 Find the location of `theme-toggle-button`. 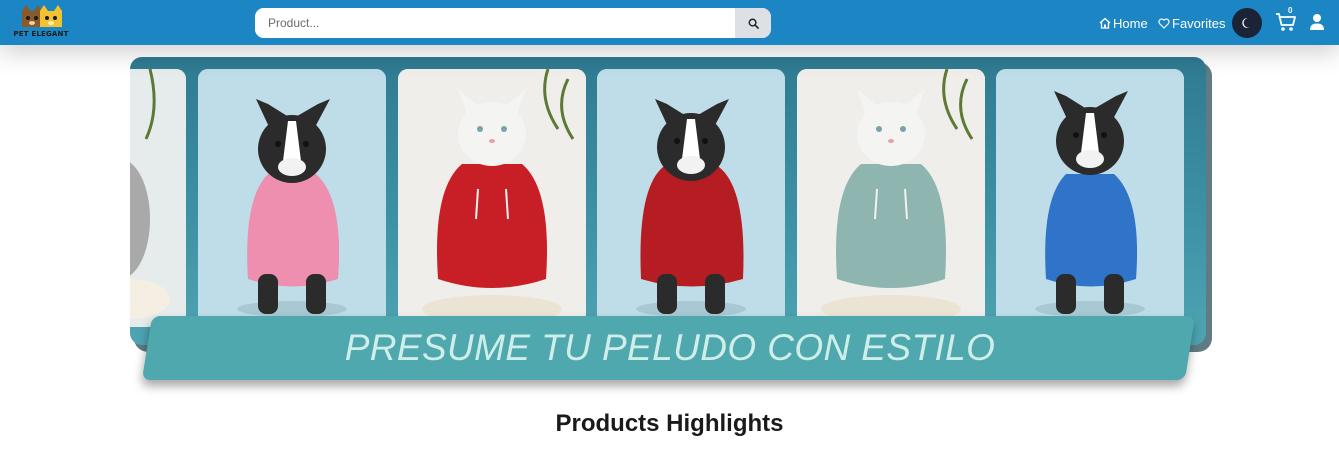

theme-toggle-button is located at coordinates (1247, 23).